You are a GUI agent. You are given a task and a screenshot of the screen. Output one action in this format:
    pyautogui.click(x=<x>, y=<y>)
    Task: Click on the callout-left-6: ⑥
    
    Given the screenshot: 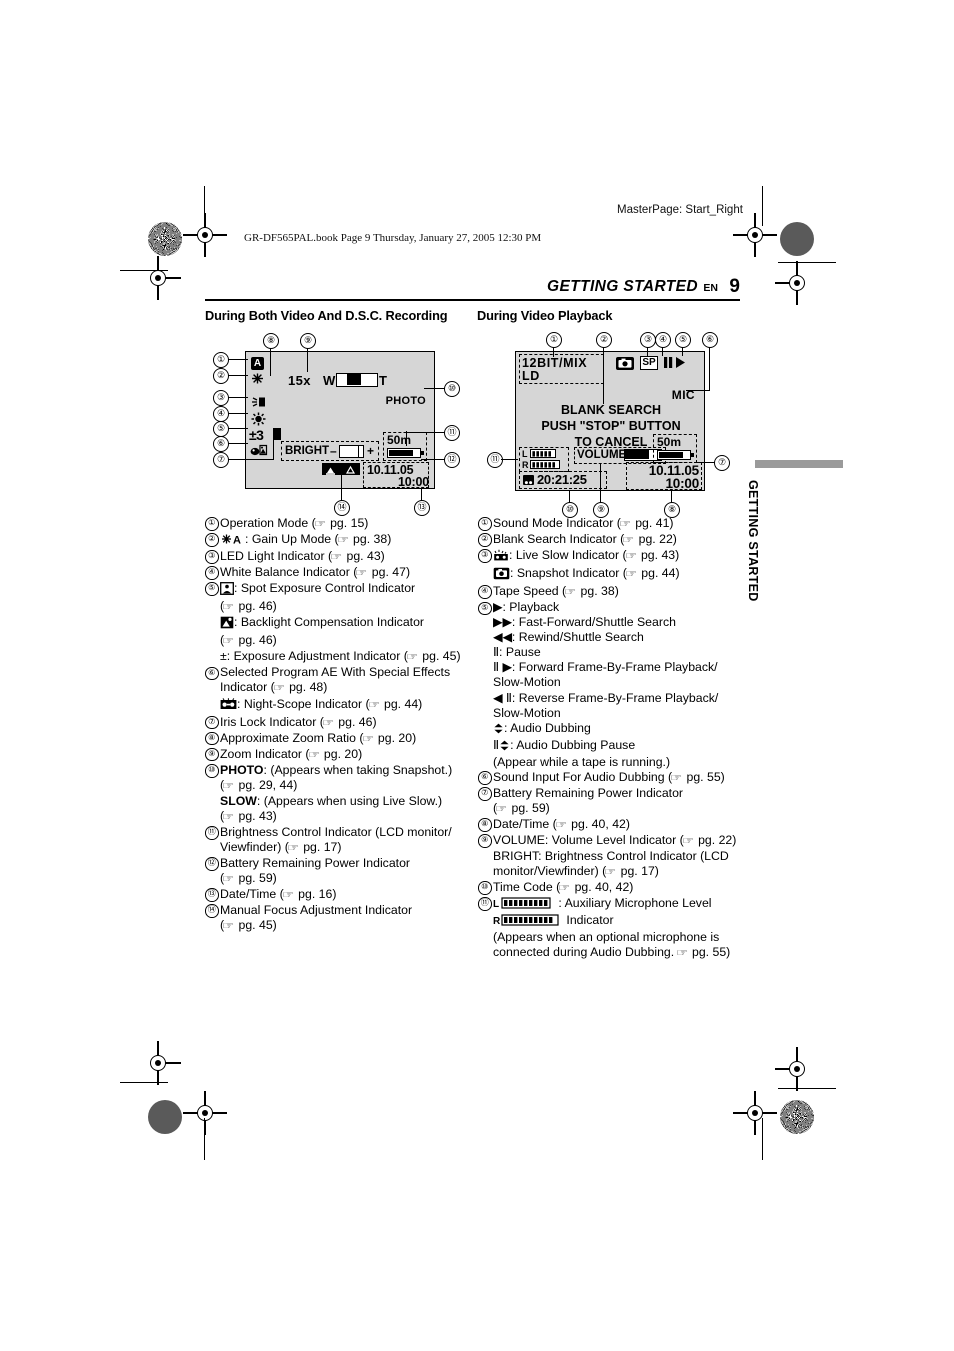 What is the action you would take?
    pyautogui.click(x=221, y=444)
    